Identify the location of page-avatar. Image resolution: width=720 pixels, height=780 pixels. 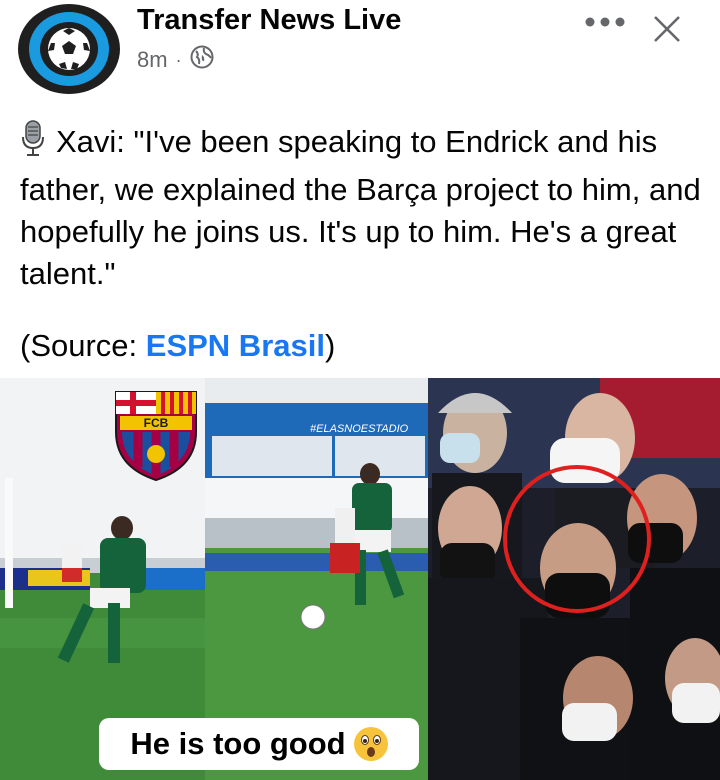
(69, 49).